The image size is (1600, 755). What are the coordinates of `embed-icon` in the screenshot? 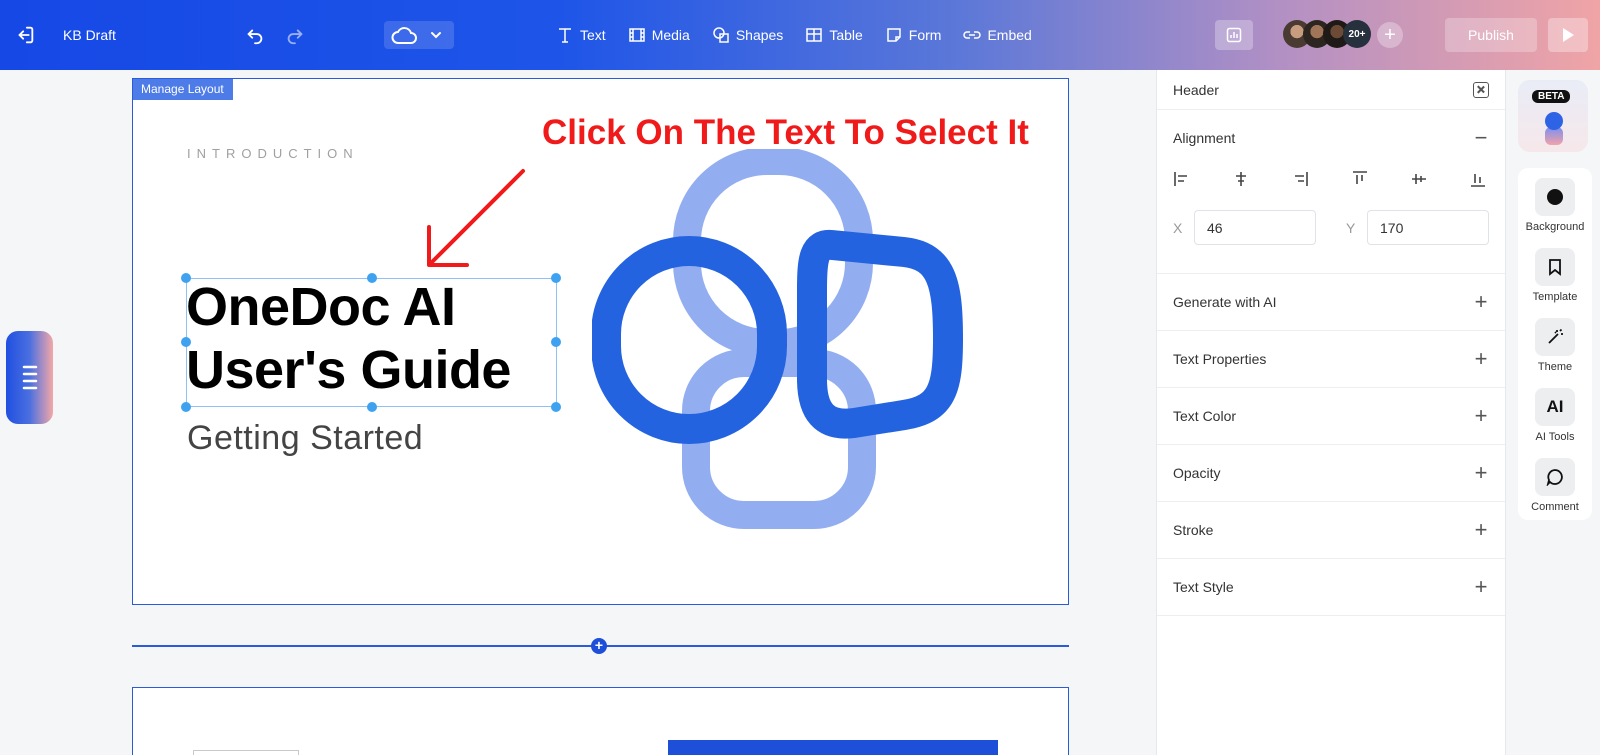 It's located at (972, 35).